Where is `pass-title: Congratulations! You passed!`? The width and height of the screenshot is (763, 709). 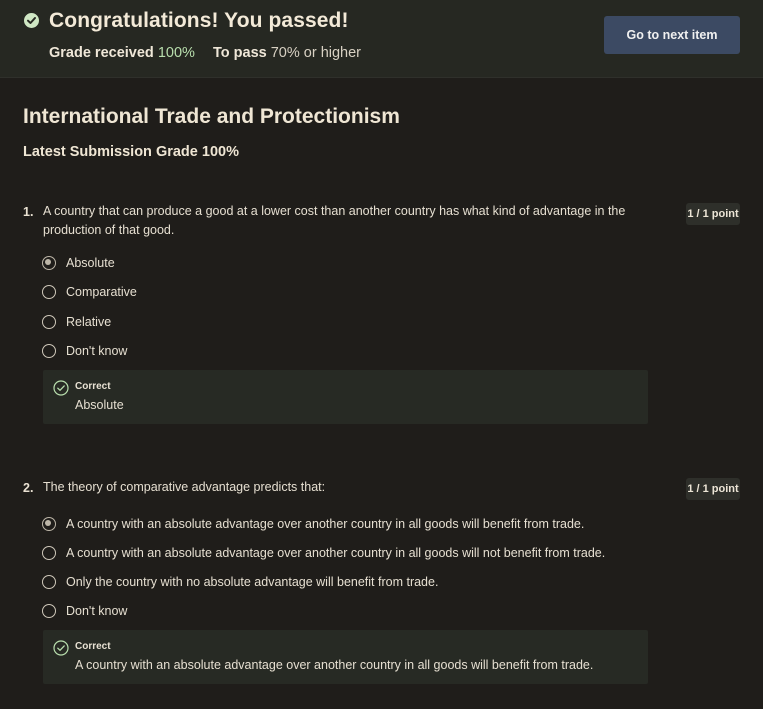
pass-title: Congratulations! You passed! is located at coordinates (199, 20).